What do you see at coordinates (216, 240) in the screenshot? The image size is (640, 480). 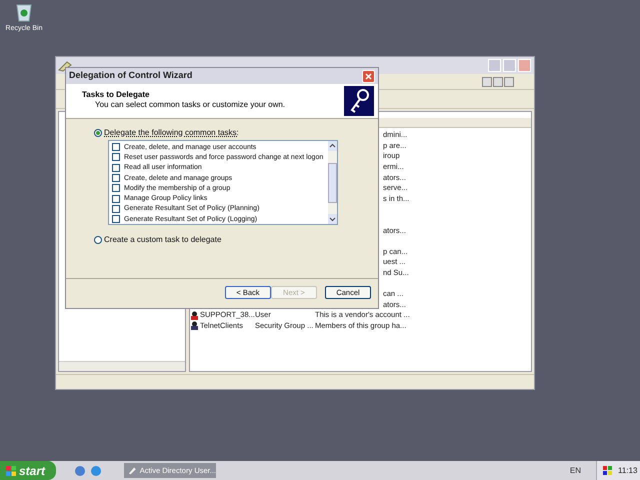 I see `radio-button: Create a custom task to delegate` at bounding box center [216, 240].